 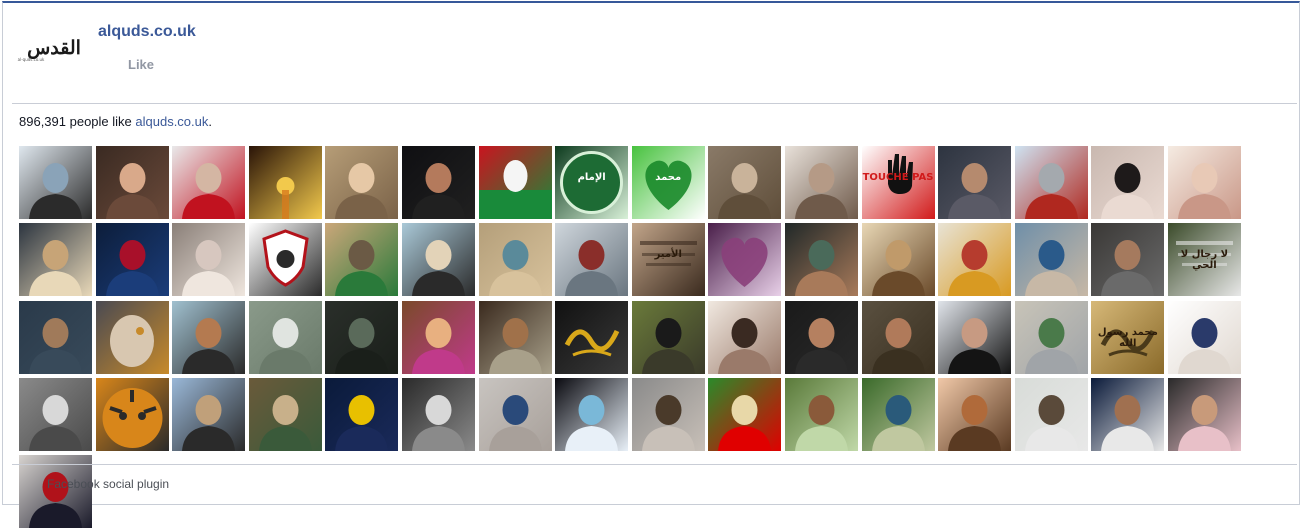 What do you see at coordinates (42, 121) in the screenshot?
I see `like-count: 896,391` at bounding box center [42, 121].